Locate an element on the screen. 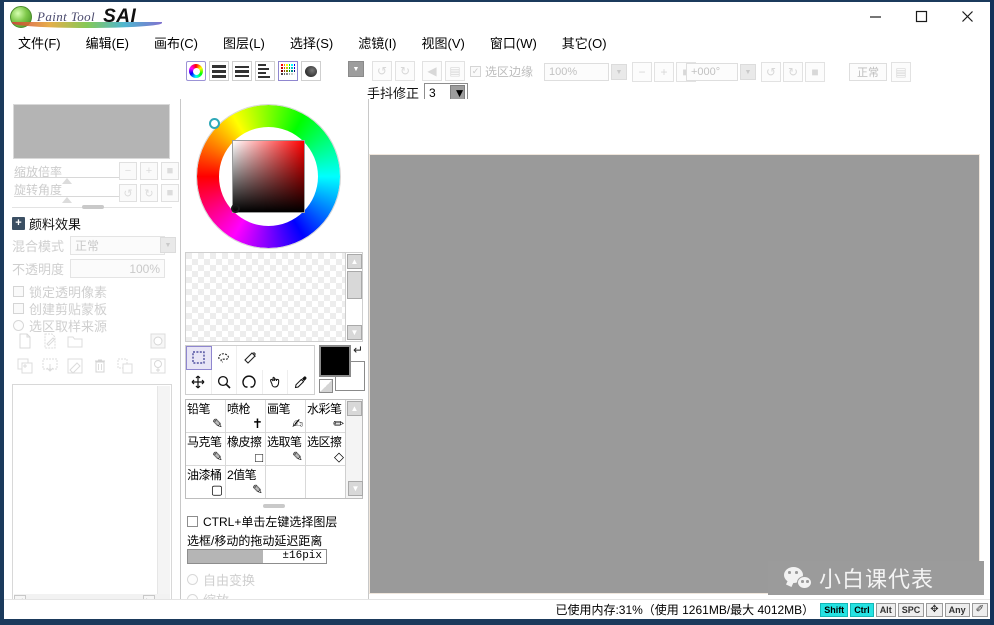 This screenshot has width=994, height=625. swatch-panel-scrollbar: ▲ ▼ is located at coordinates (353, 297).